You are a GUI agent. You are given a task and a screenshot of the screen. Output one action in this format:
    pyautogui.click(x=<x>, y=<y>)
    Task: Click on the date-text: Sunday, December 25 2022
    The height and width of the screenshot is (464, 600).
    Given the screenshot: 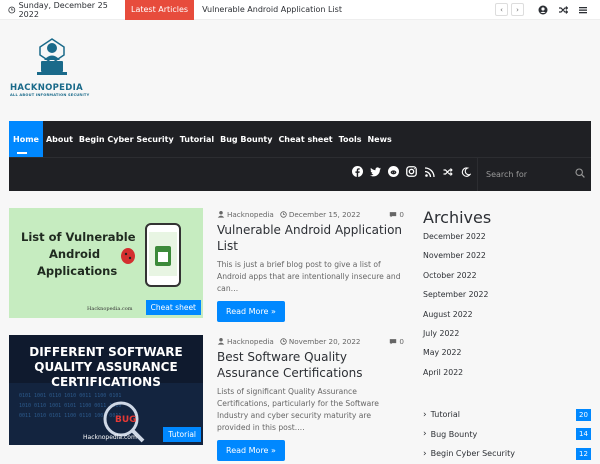 What is the action you would take?
    pyautogui.click(x=63, y=9)
    